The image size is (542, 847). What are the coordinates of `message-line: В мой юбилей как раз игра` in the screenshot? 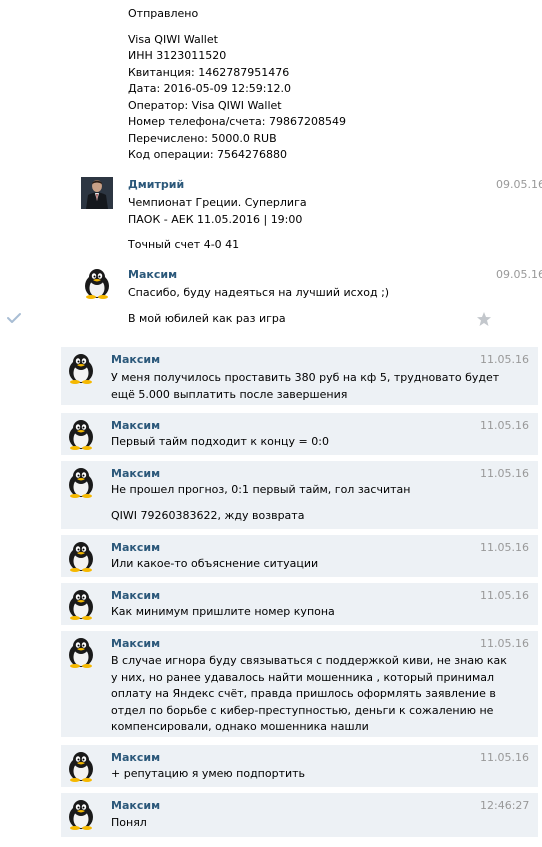 It's located at (207, 318).